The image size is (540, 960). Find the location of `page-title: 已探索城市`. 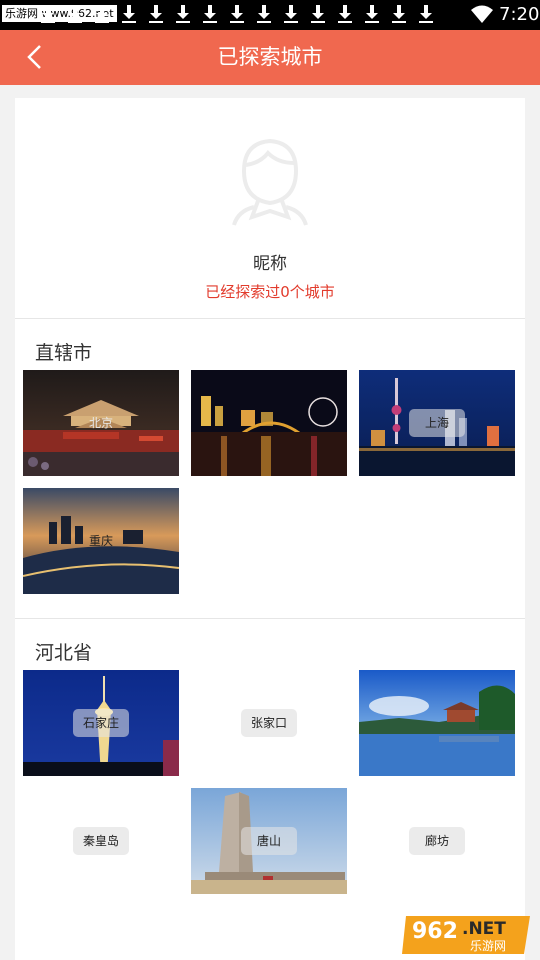

page-title: 已探索城市 is located at coordinates (270, 57).